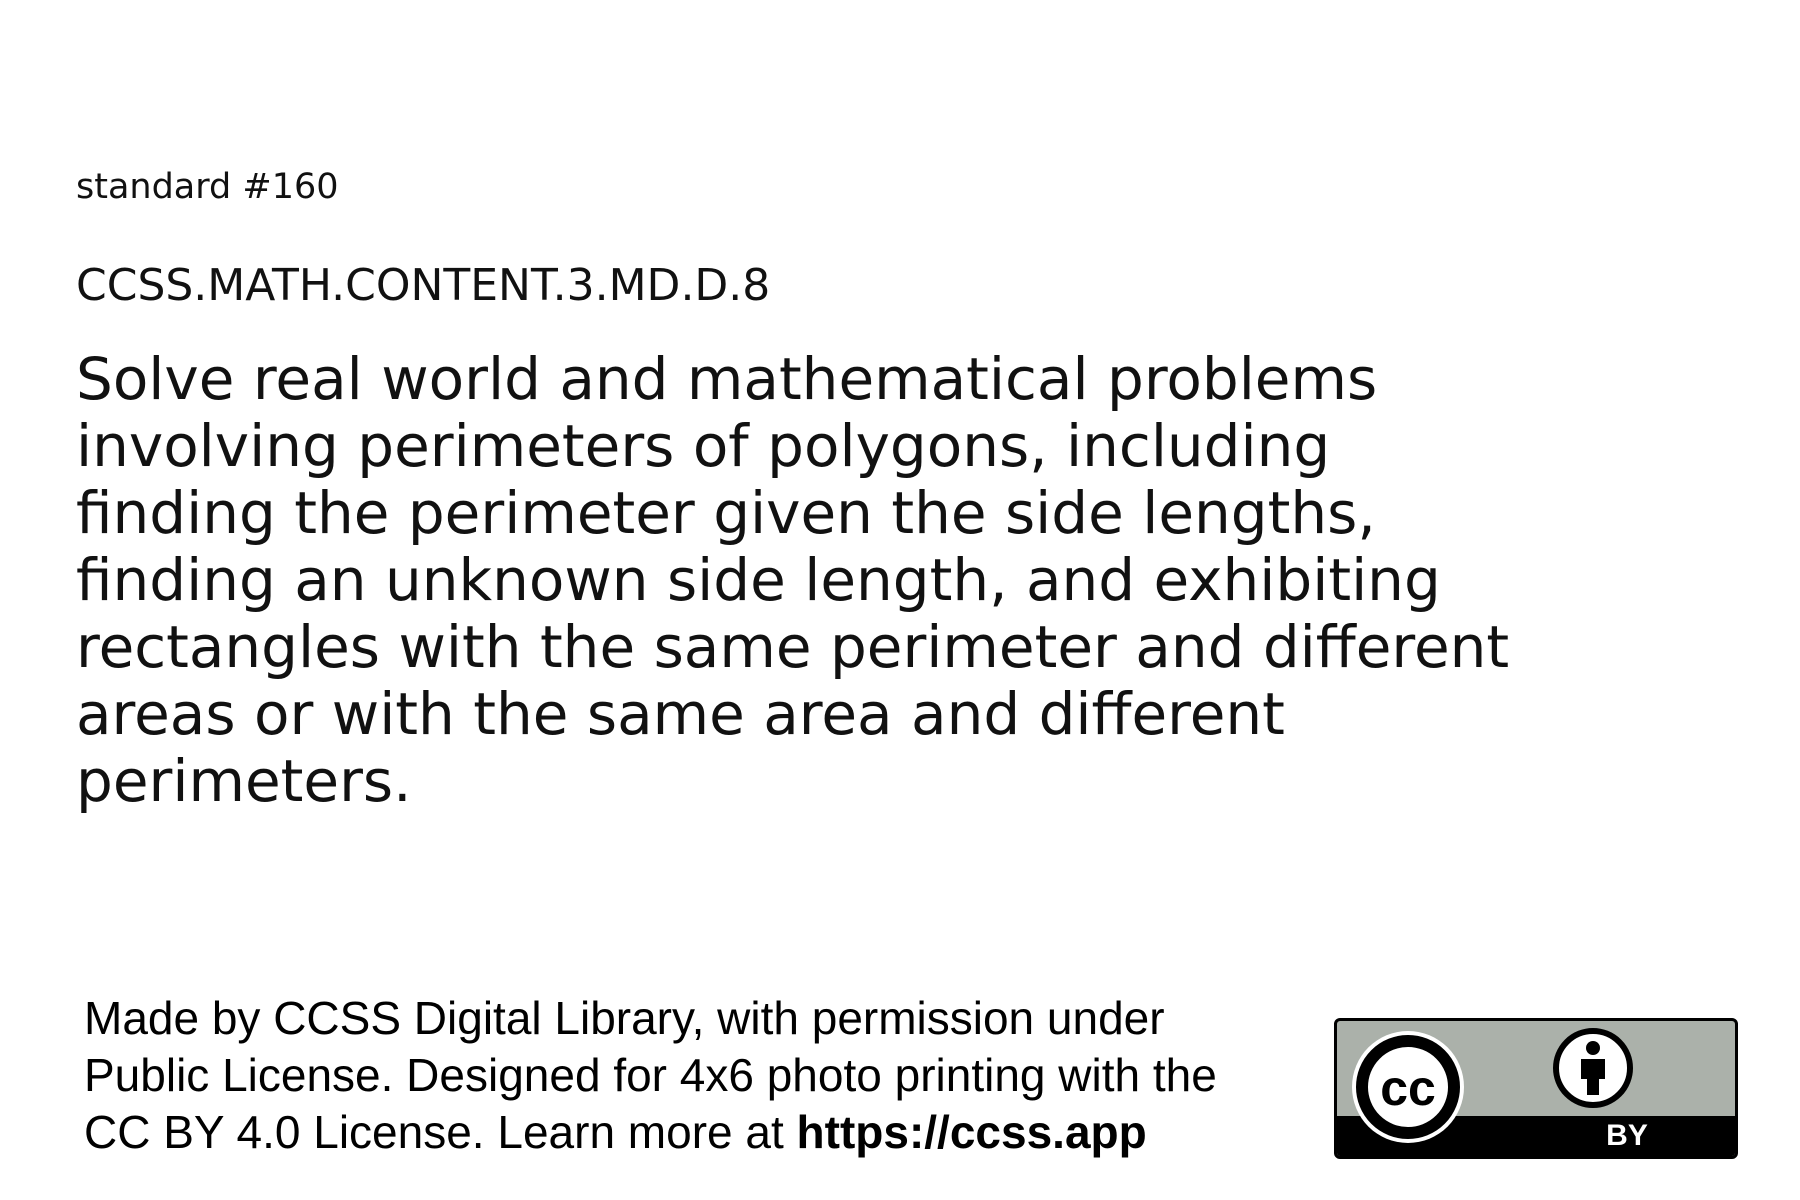  Describe the element at coordinates (440, 1132) in the screenshot. I see `attribution-line-3-text: CC BY 4.0 License. Learn more at` at that location.